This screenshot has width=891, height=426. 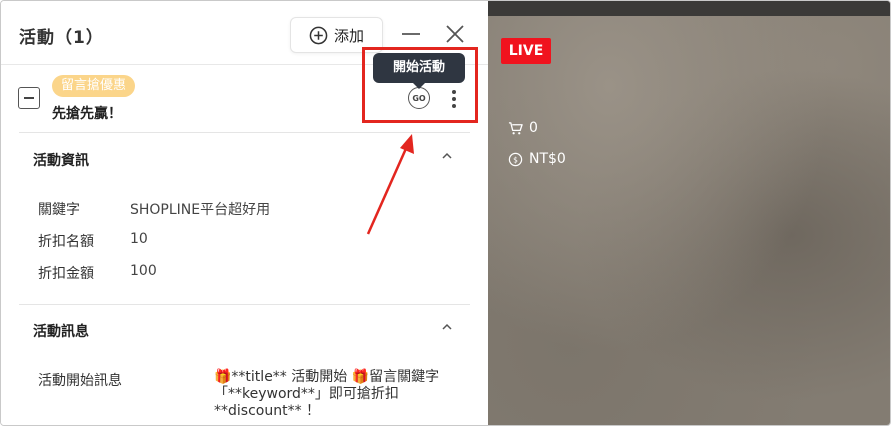 I want to click on minimize-icon, so click(x=411, y=34).